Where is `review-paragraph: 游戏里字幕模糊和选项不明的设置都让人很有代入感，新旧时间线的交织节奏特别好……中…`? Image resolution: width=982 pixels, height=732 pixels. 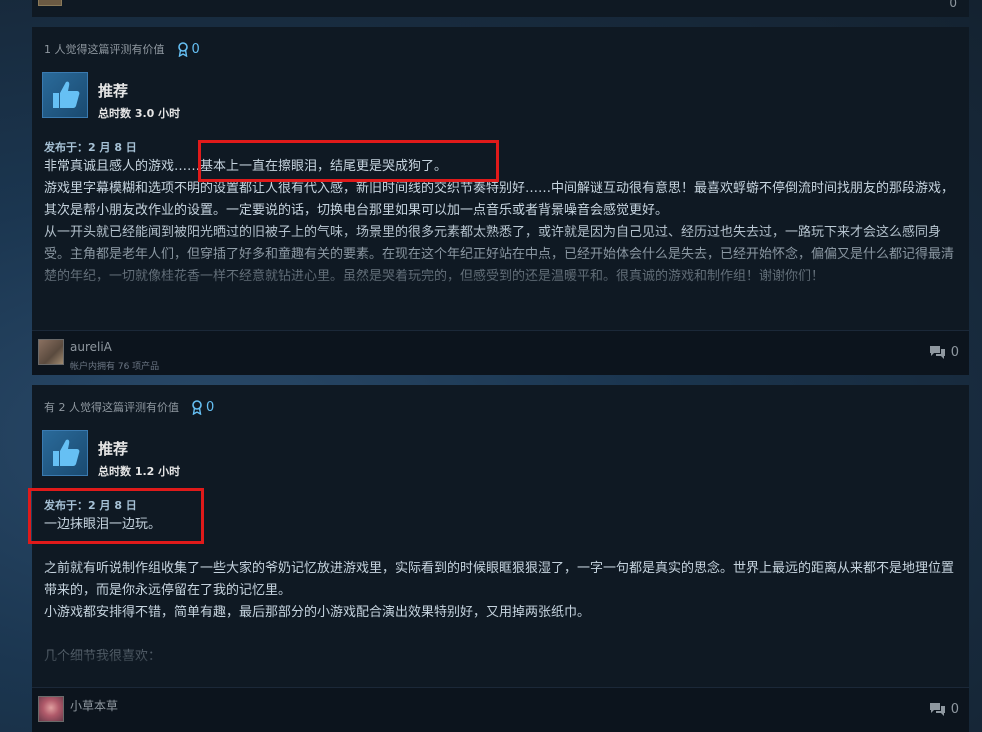 review-paragraph: 游戏里字幕模糊和选项不明的设置都让人很有代入感，新旧时间线的交织节奏特别好……中… is located at coordinates (499, 199).